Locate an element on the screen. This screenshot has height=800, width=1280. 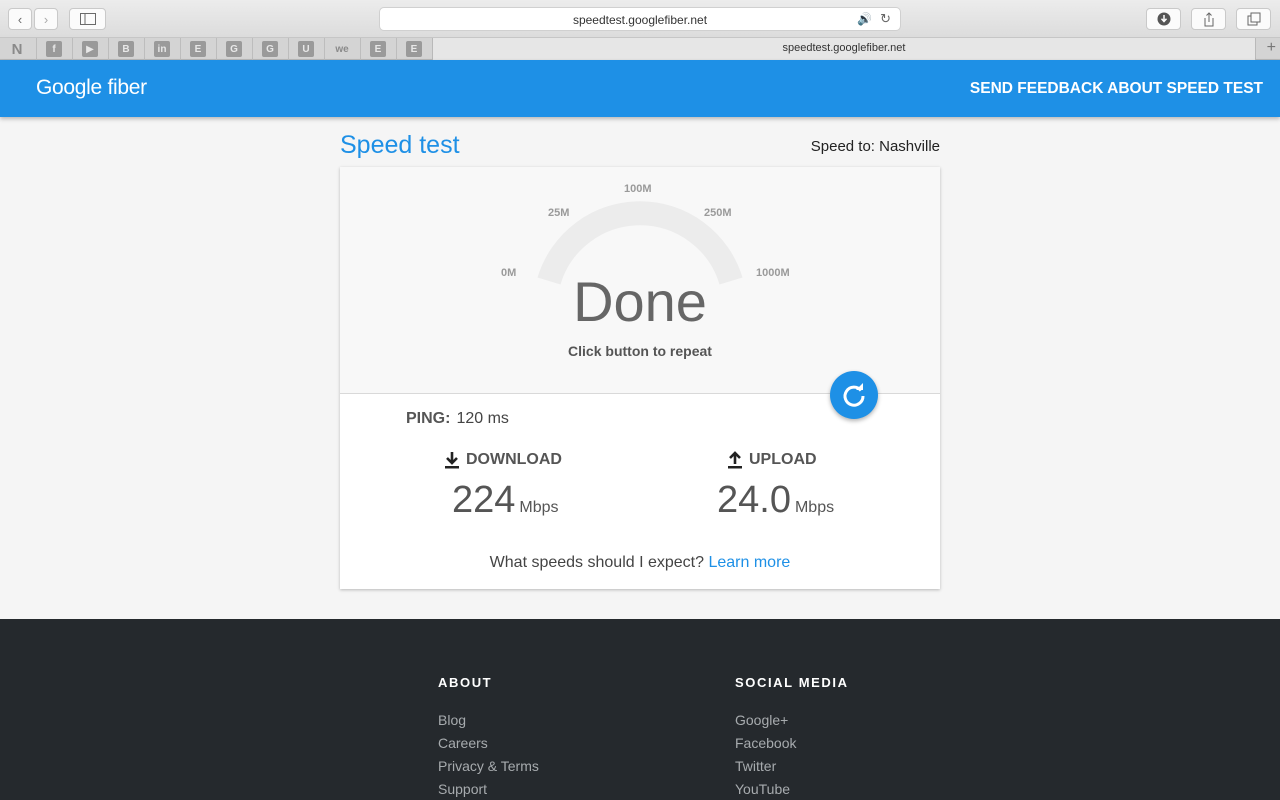
bookmark-g2-icon: G is located at coordinates (270, 49).